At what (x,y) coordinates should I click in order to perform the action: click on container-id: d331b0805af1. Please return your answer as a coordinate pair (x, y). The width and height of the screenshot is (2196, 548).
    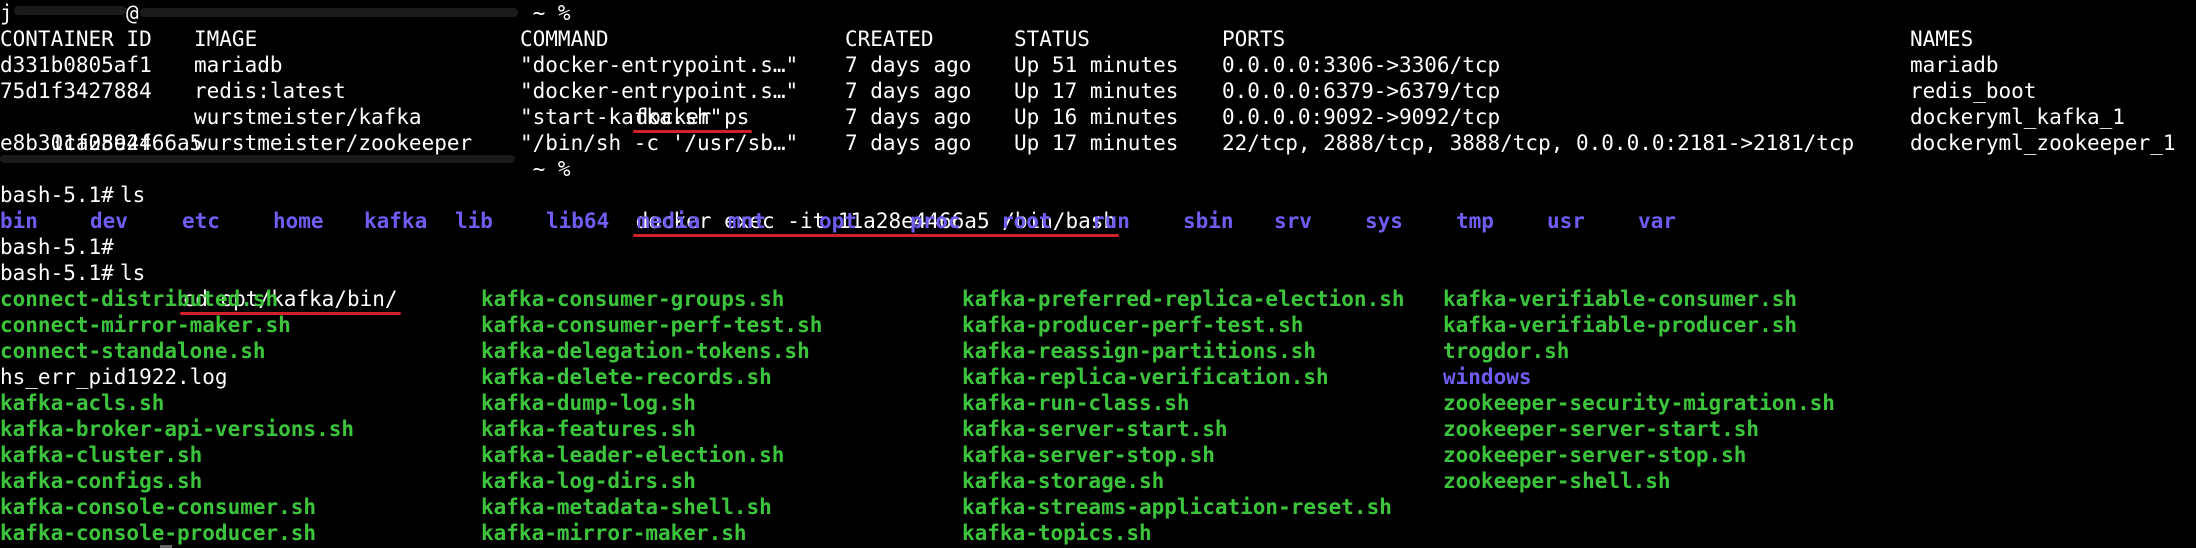
    Looking at the image, I should click on (76, 65).